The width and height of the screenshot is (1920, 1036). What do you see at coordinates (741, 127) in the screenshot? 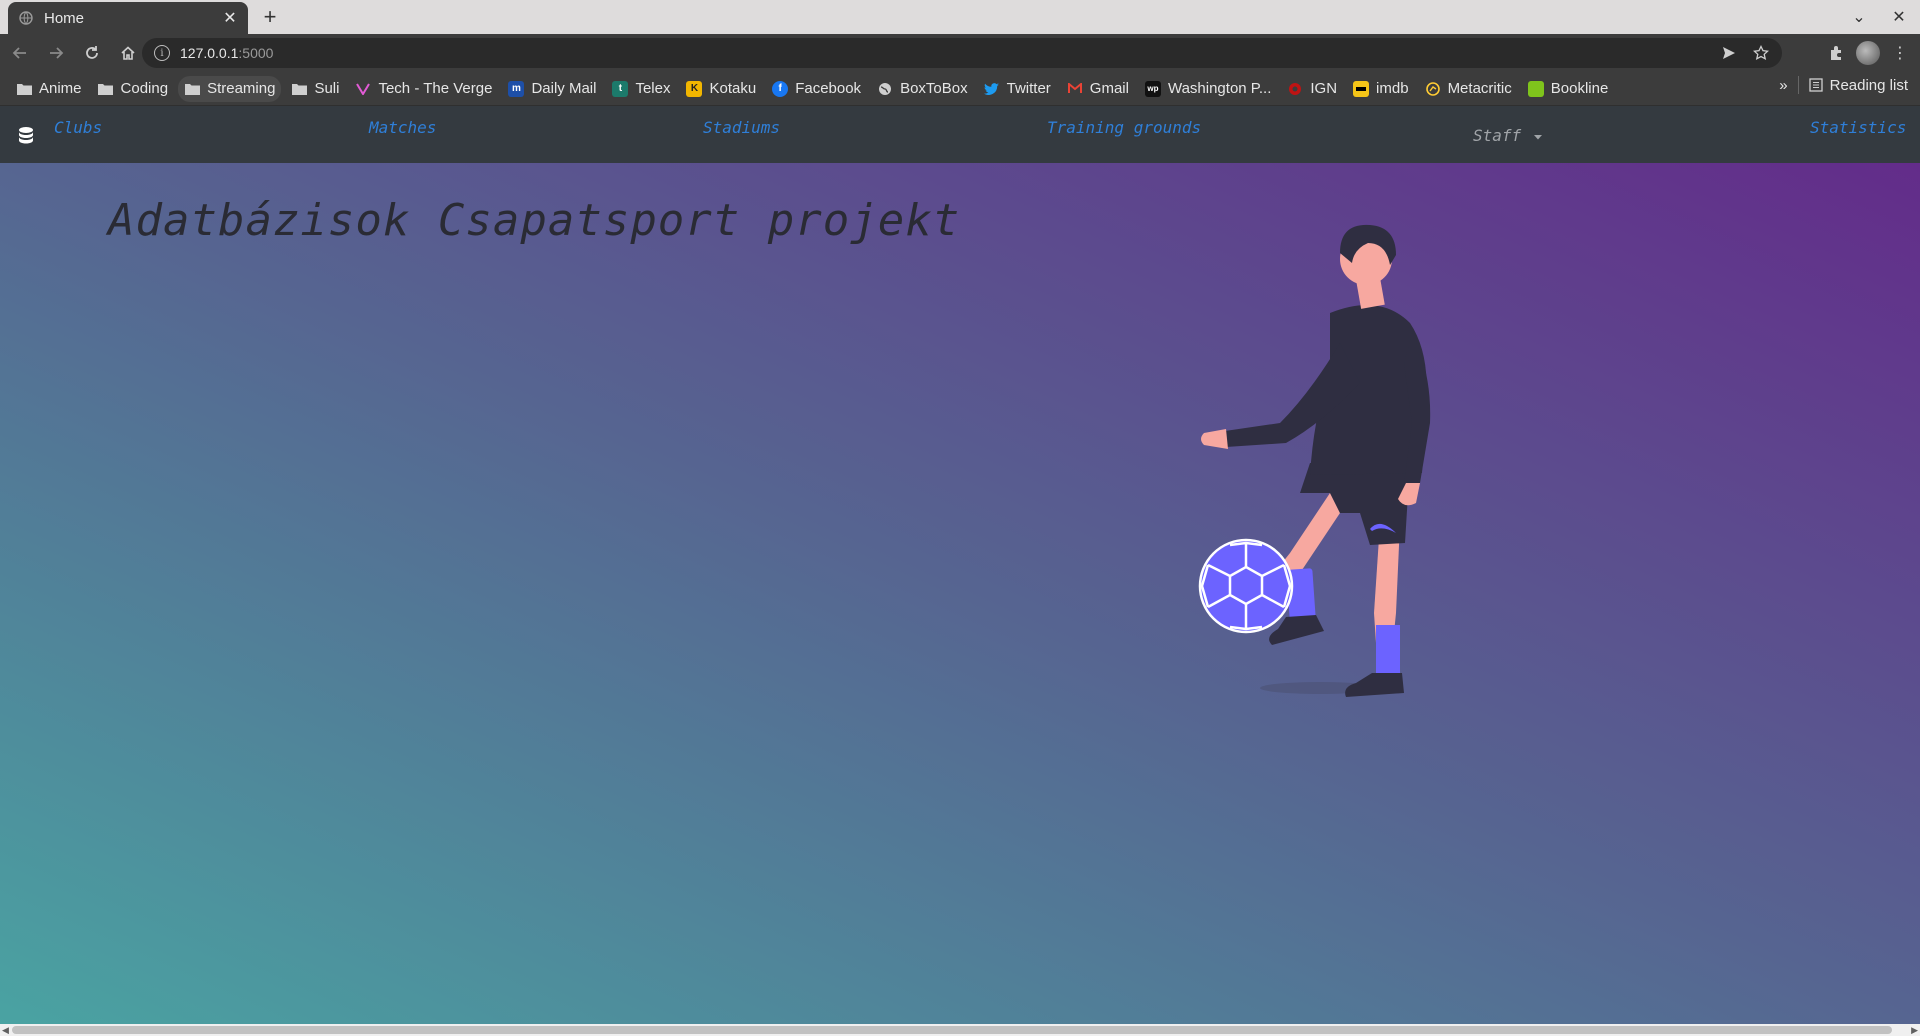
I see `nav-stadiums: Stadiums` at bounding box center [741, 127].